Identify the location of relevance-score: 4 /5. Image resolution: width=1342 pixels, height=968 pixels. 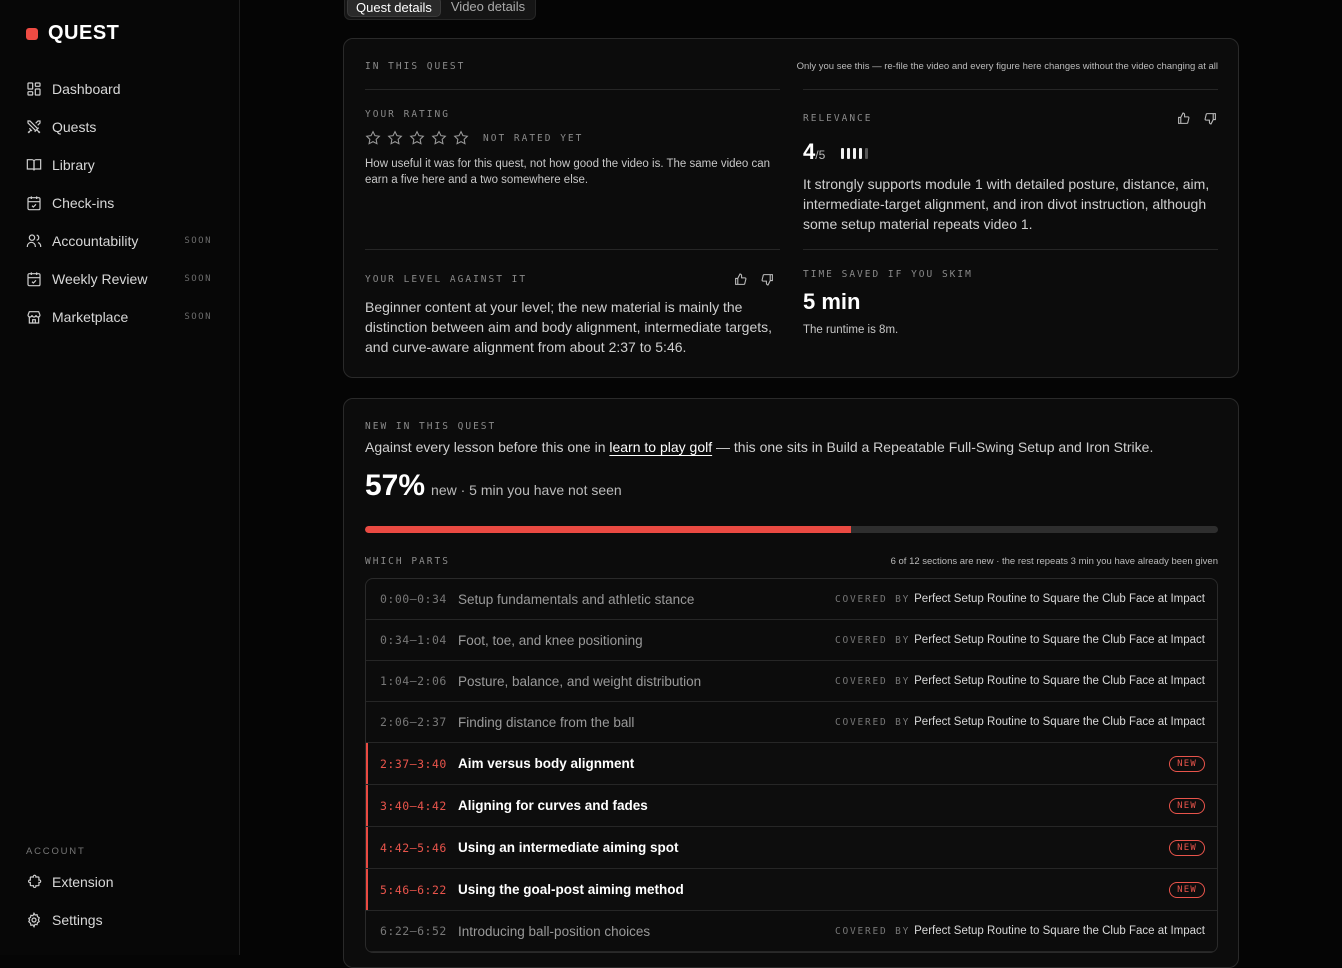
(836, 152).